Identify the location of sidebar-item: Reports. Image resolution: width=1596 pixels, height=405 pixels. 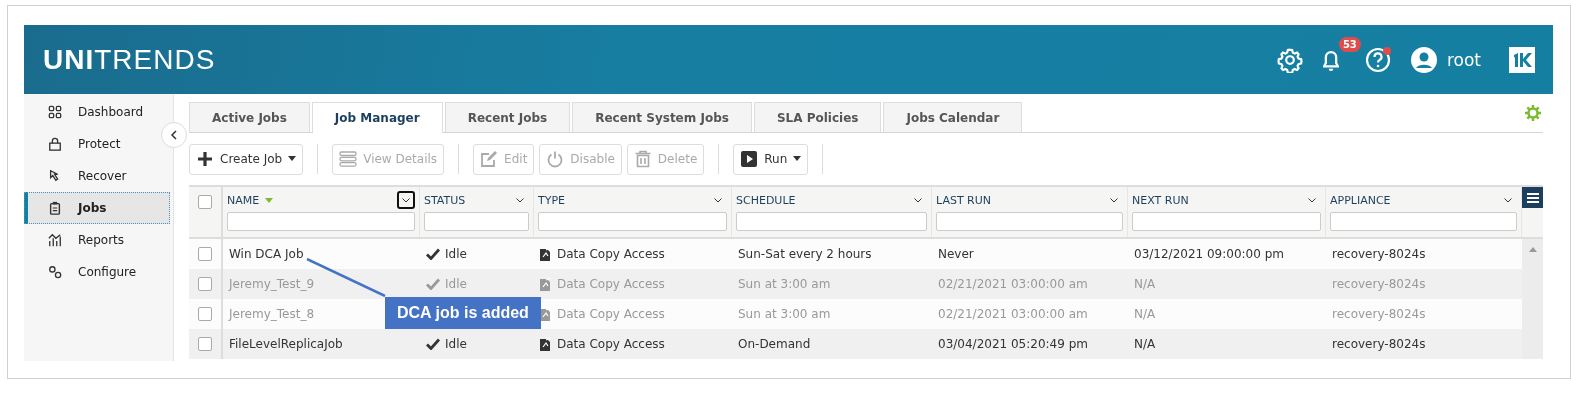
(91, 240).